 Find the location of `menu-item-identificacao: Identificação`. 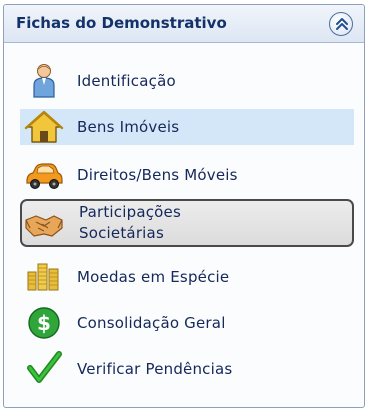

menu-item-identificacao: Identificação is located at coordinates (187, 81).